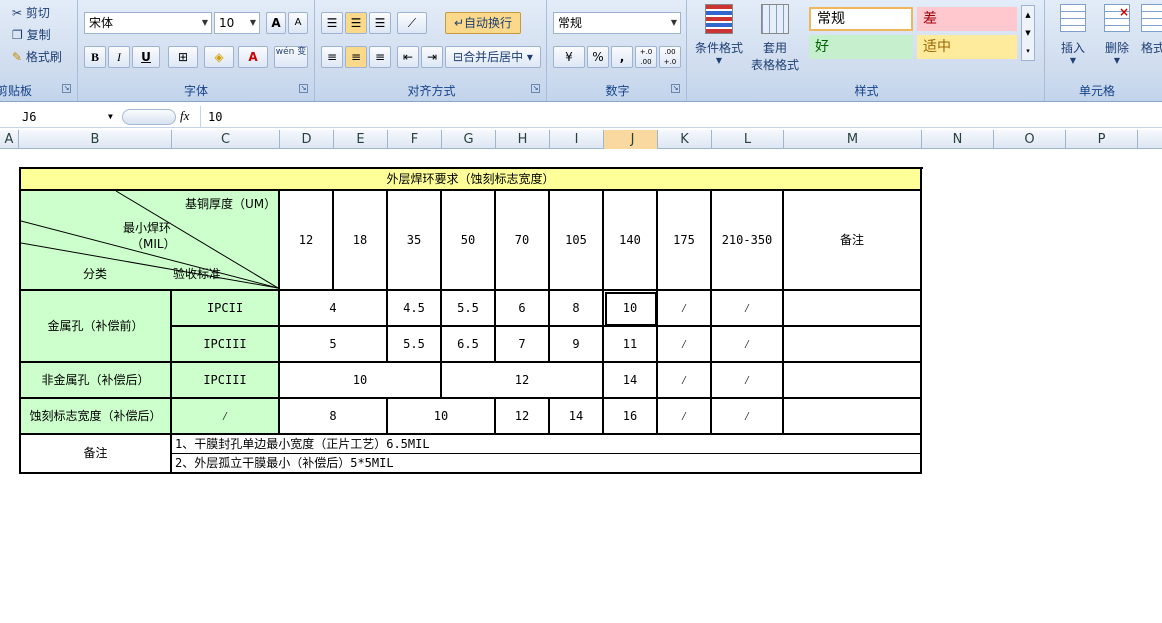 This screenshot has height=623, width=1162. Describe the element at coordinates (226, 139) in the screenshot. I see `column-header-c: C` at that location.